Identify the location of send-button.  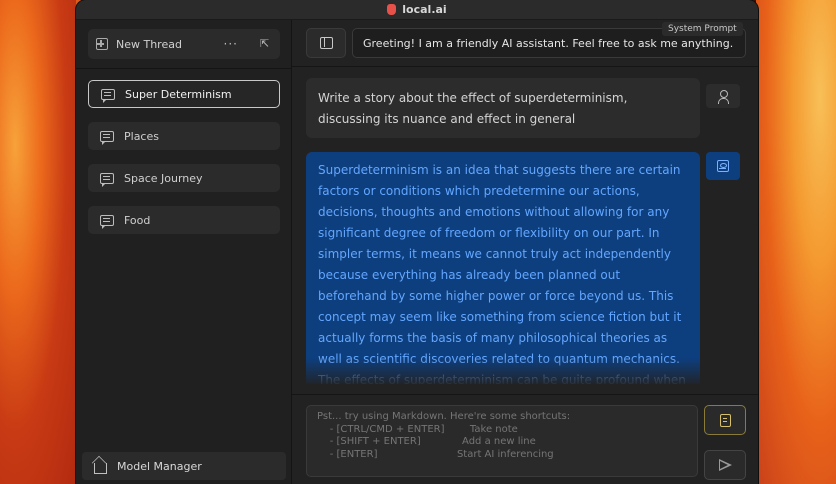
(725, 465).